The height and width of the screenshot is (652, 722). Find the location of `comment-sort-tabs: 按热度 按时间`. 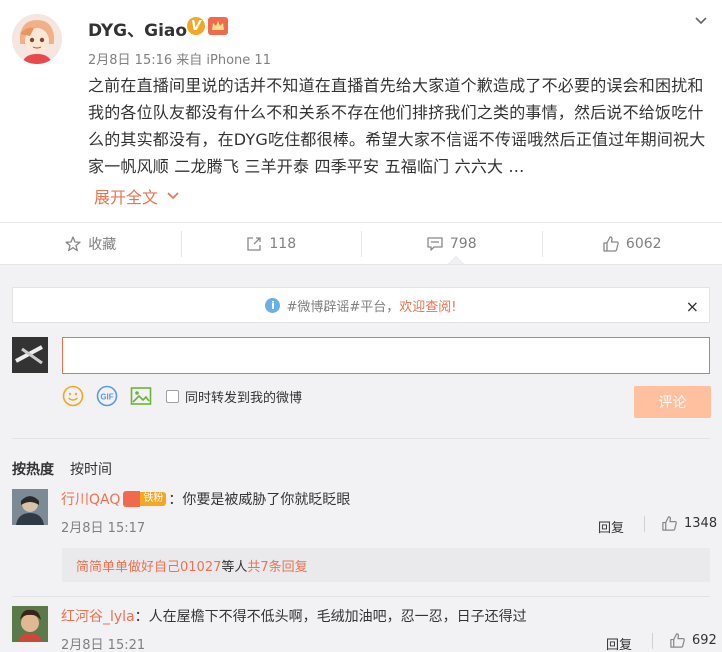

comment-sort-tabs: 按热度 按时间 is located at coordinates (361, 458).